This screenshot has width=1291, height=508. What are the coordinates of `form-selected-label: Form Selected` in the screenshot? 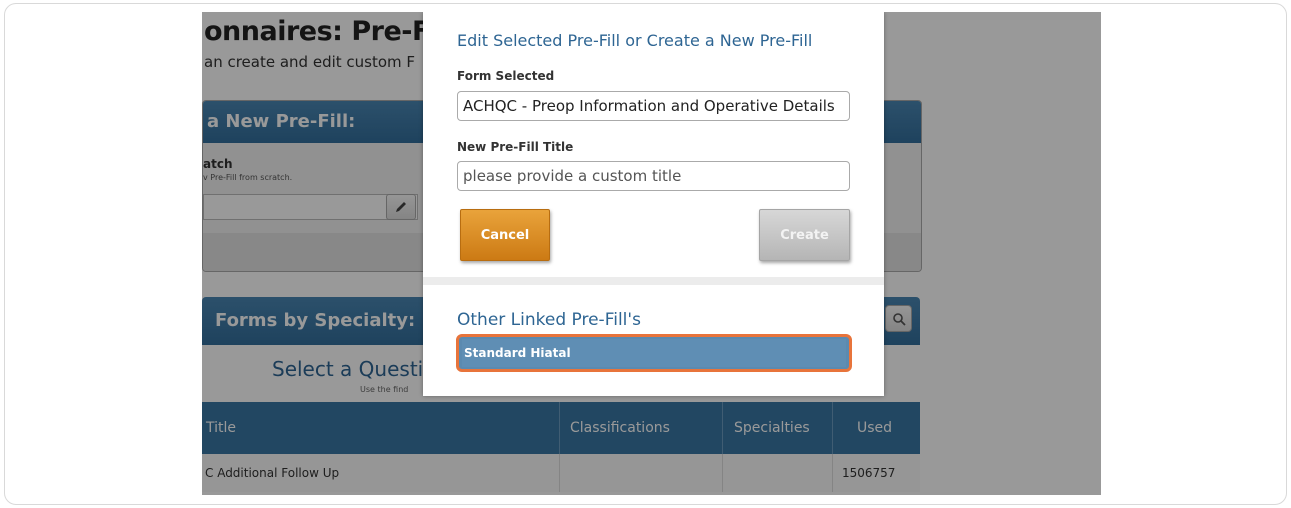 It's located at (506, 76).